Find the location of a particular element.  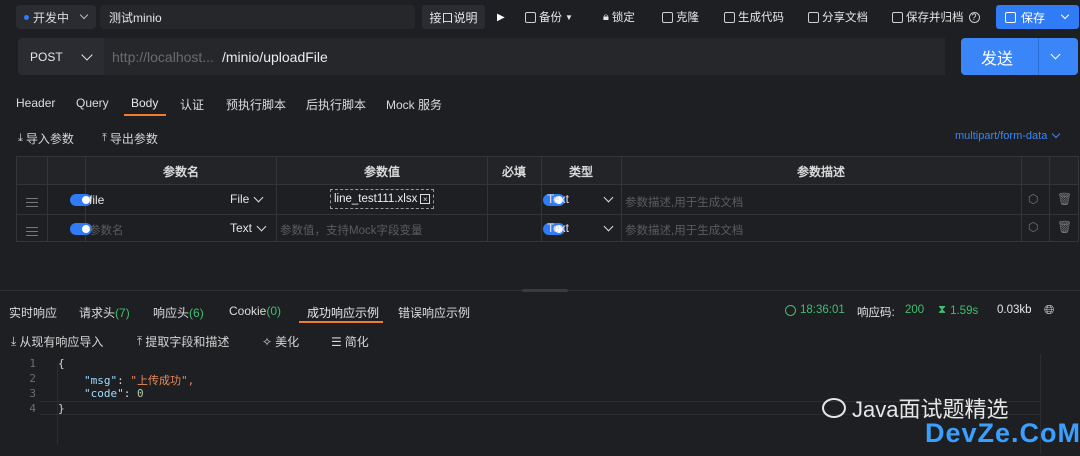

import-params-button: ⤓ 导入参数 is located at coordinates (46, 138).